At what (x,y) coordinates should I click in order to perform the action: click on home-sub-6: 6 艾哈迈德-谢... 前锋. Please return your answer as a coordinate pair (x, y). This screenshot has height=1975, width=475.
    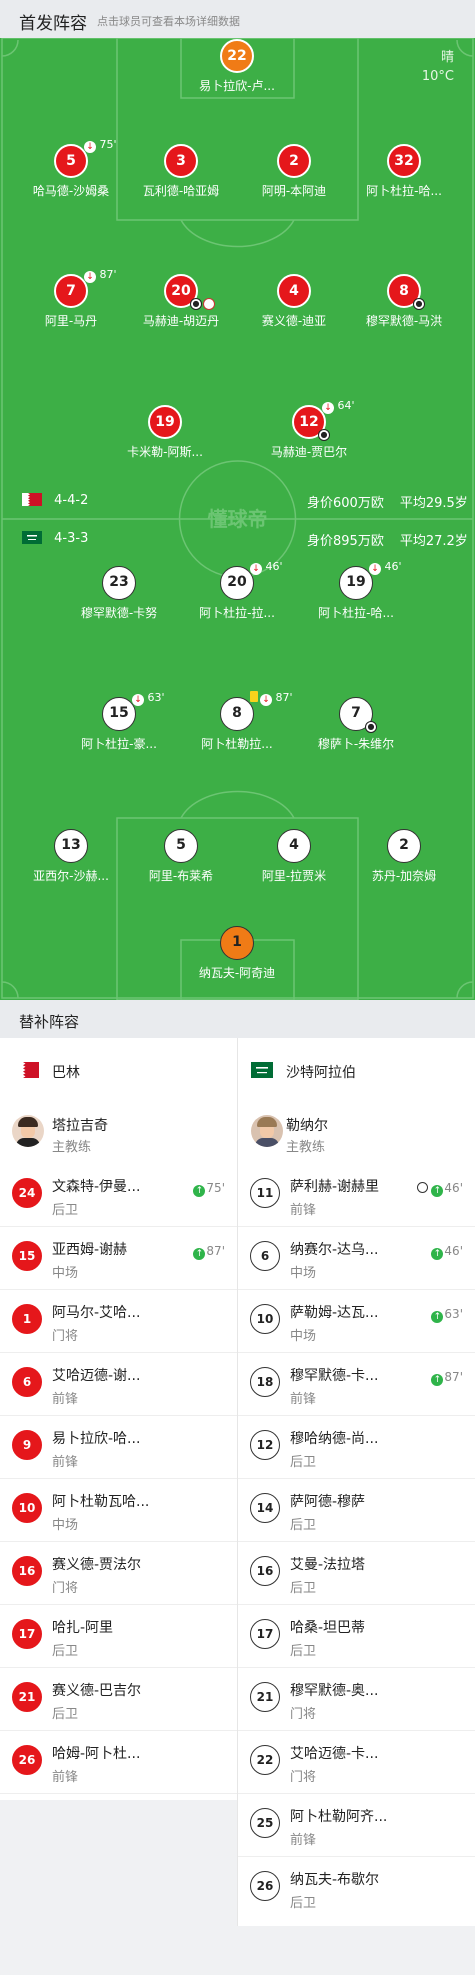
    Looking at the image, I should click on (118, 1384).